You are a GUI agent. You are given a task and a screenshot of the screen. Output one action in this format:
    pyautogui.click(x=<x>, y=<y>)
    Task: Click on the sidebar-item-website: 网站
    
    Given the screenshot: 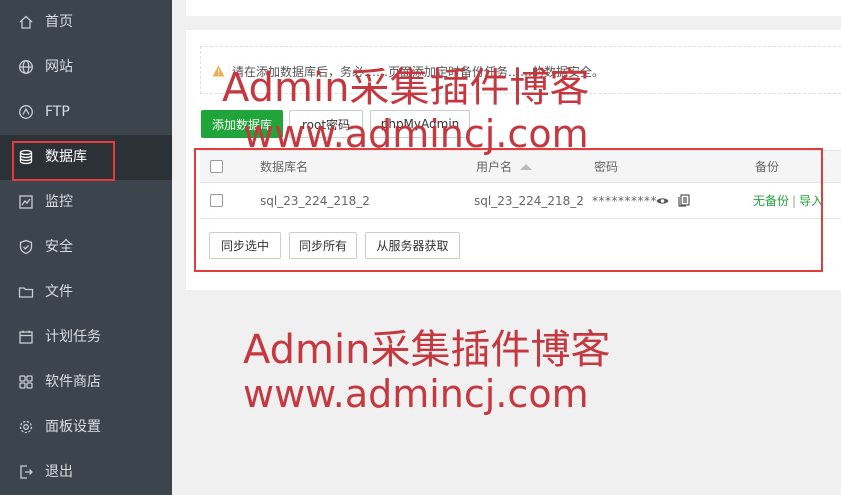 What is the action you would take?
    pyautogui.click(x=86, y=67)
    